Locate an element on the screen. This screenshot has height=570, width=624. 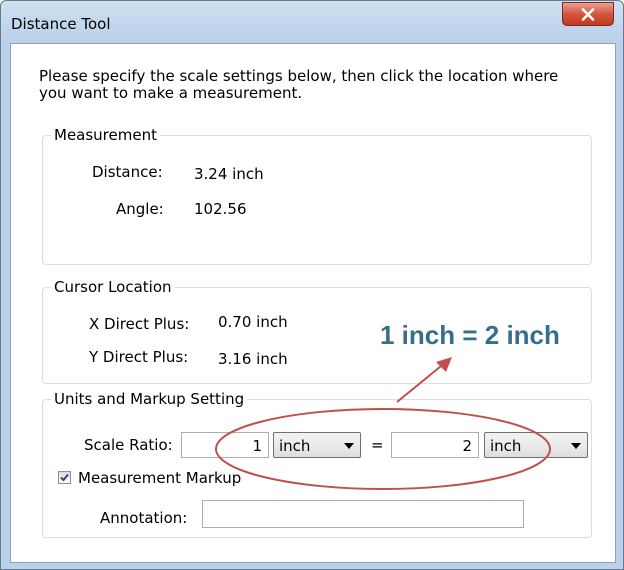
units-markup-legend: Units and Markup Setting is located at coordinates (149, 399).